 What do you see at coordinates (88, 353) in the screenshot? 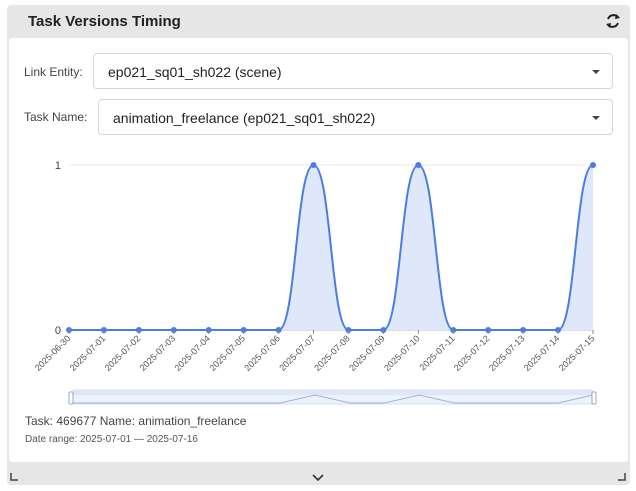
I see `x-tick-label: 2025-07-01` at bounding box center [88, 353].